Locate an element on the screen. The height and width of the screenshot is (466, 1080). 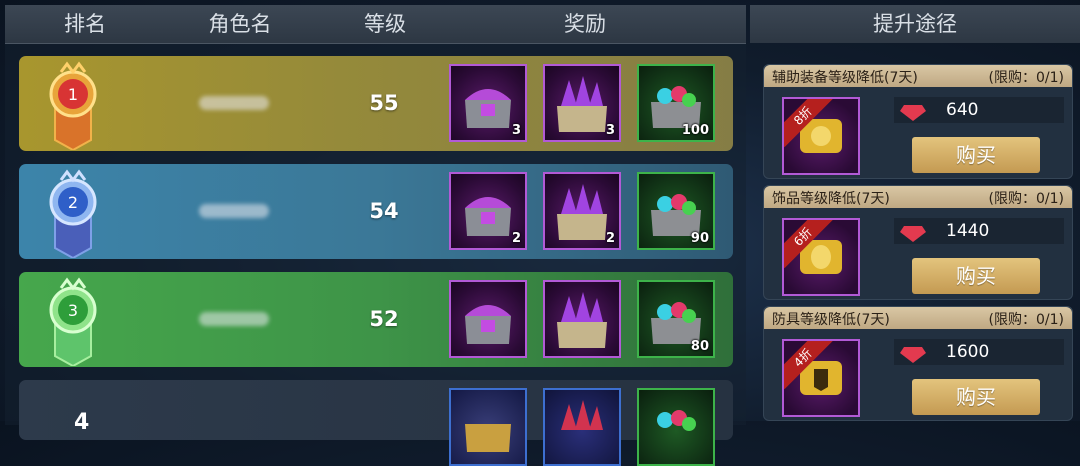
header-name: 角色名 is located at coordinates (240, 24).